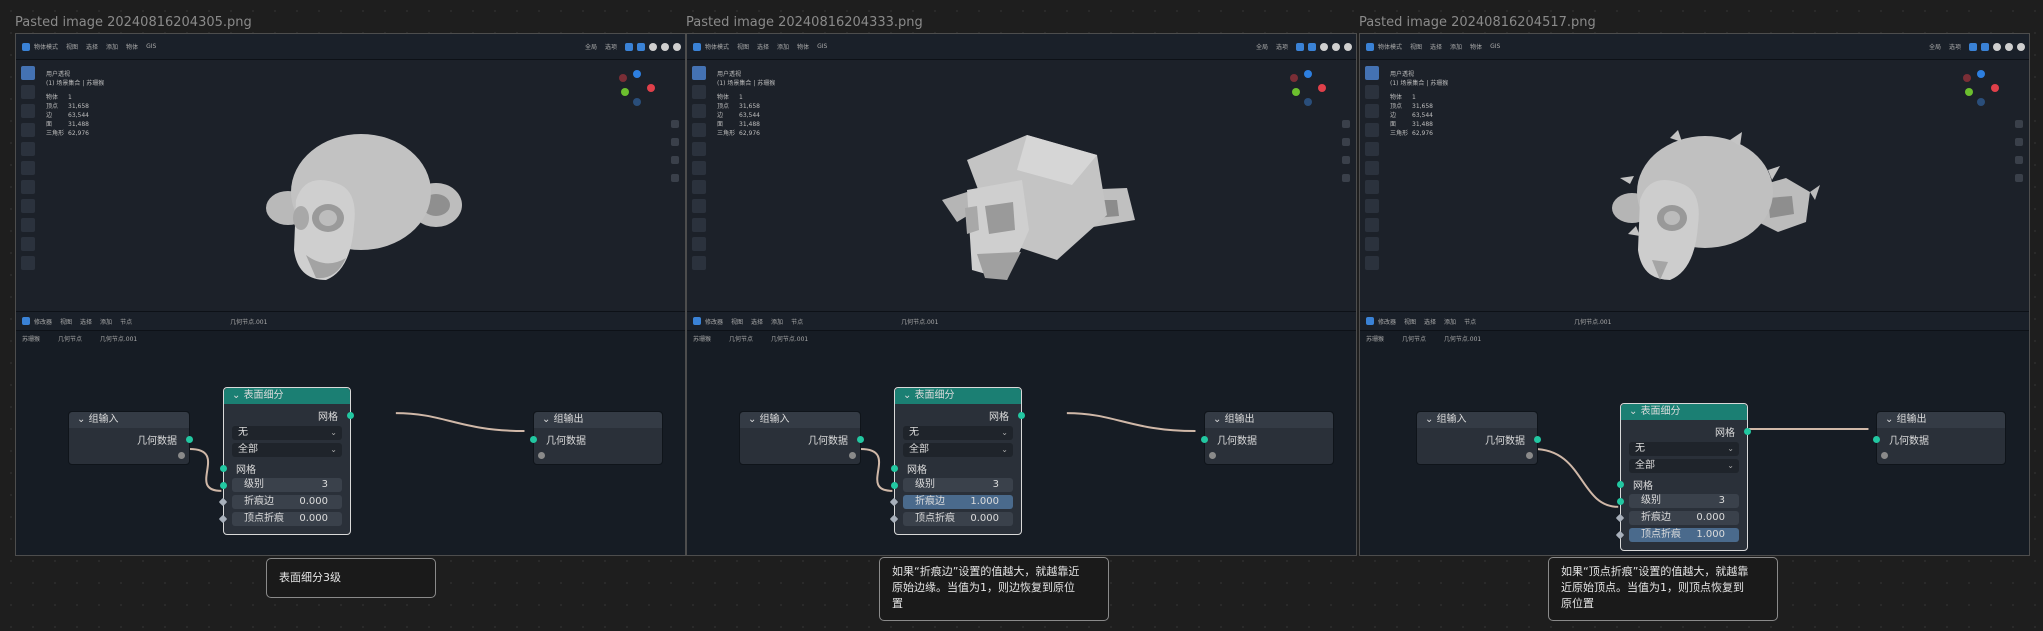 The width and height of the screenshot is (2043, 631). What do you see at coordinates (28, 187) in the screenshot?
I see `annotate-tool-icon` at bounding box center [28, 187].